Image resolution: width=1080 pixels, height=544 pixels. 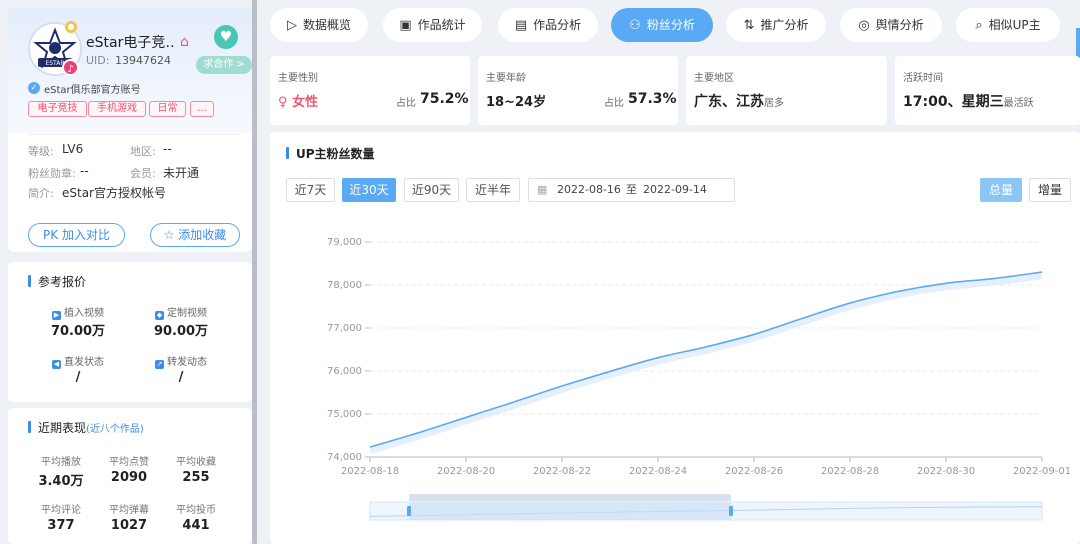 I want to click on zoom-handle-right, so click(x=731, y=511).